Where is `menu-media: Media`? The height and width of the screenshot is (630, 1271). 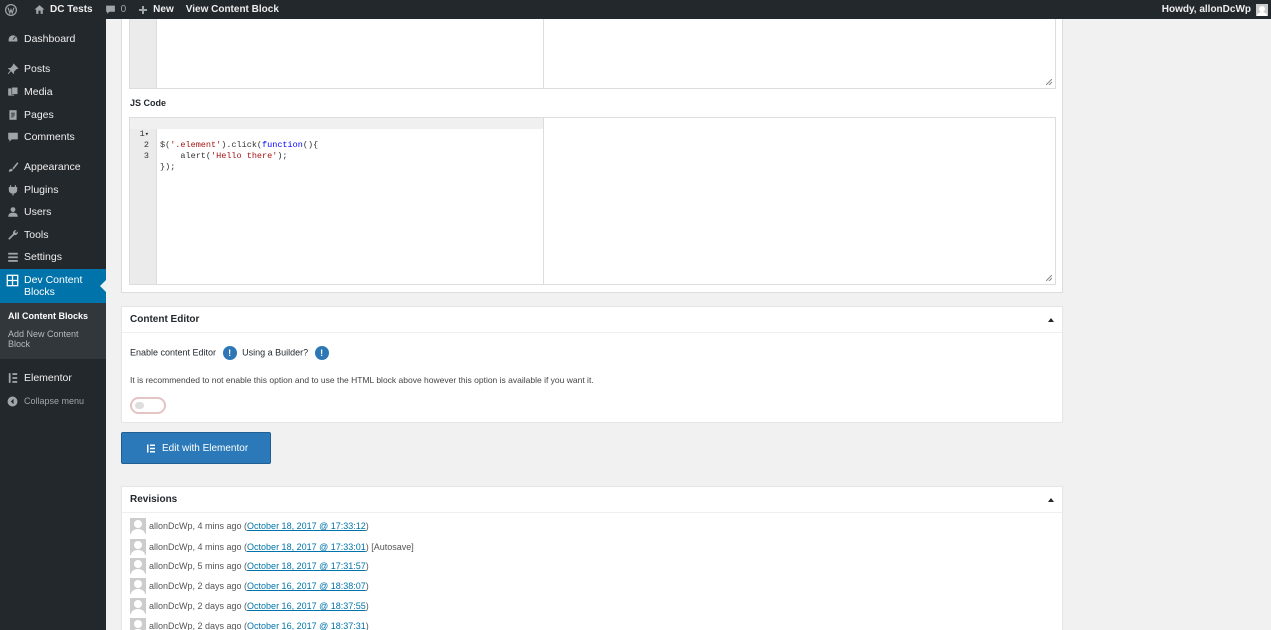
menu-media: Media is located at coordinates (53, 92).